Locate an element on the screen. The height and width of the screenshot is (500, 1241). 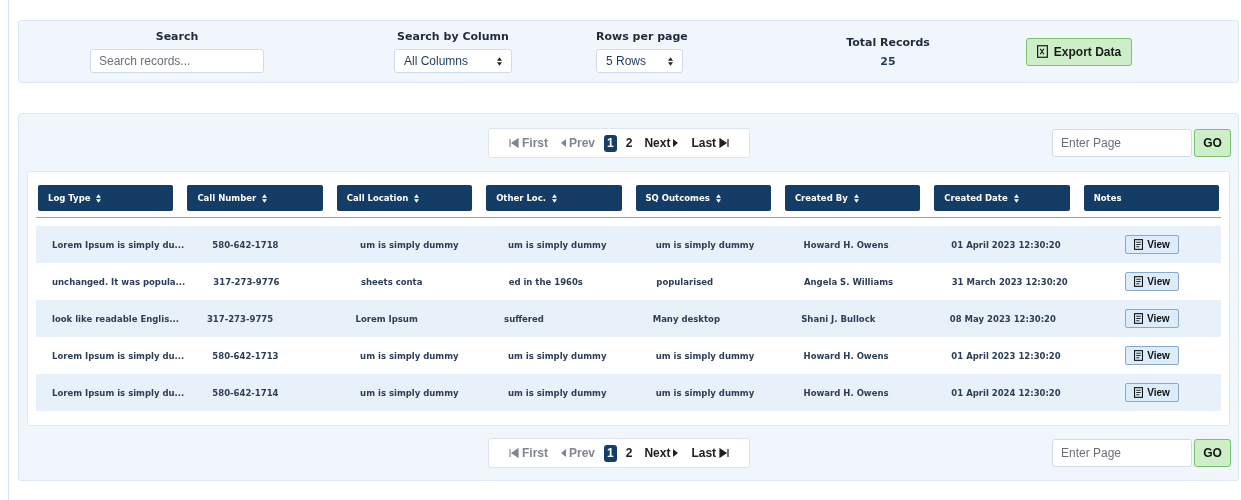
table-cell-text: 317-273-9775 is located at coordinates (240, 318).